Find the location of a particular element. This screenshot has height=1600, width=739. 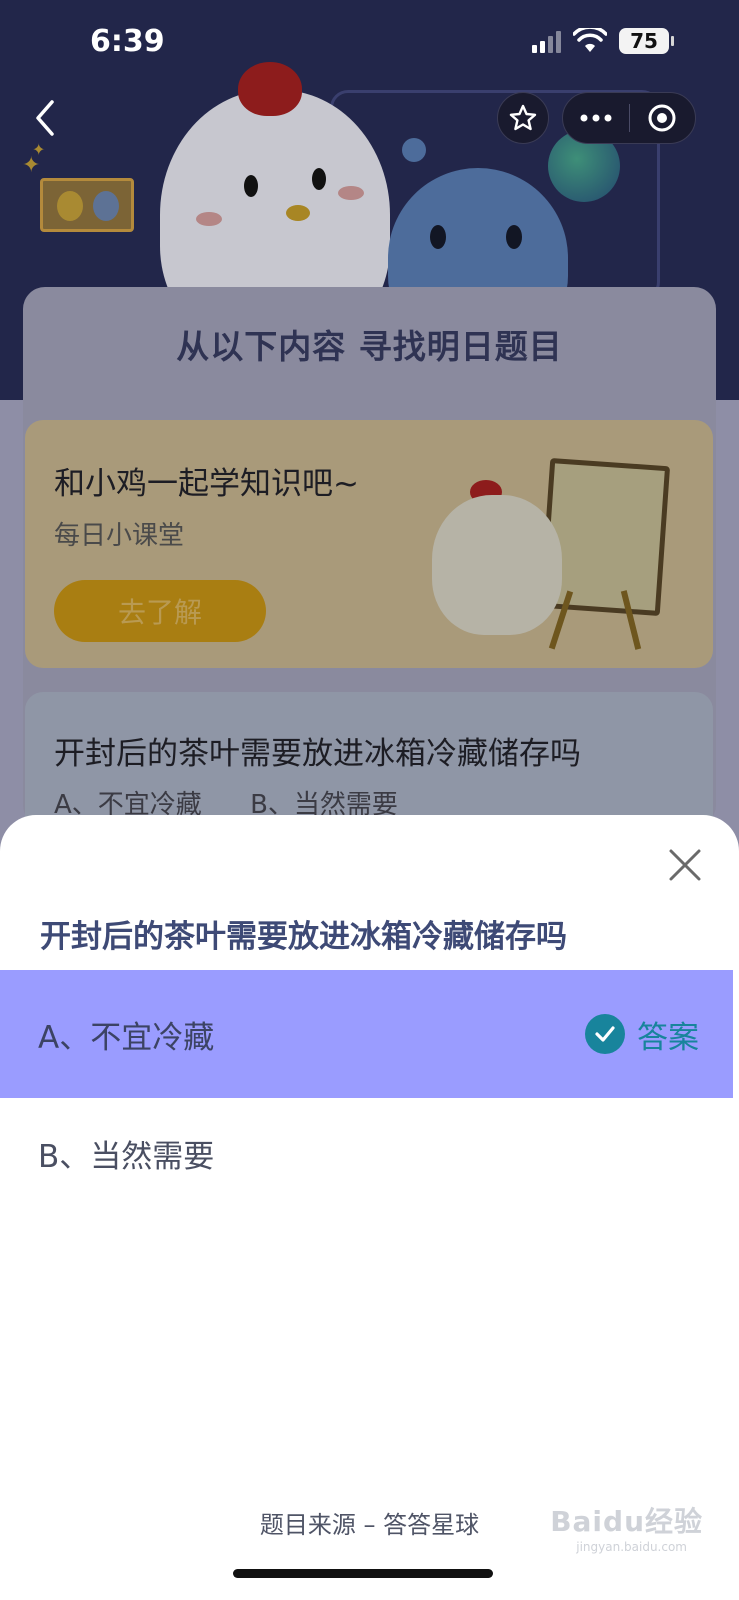

more-button is located at coordinates (596, 118).